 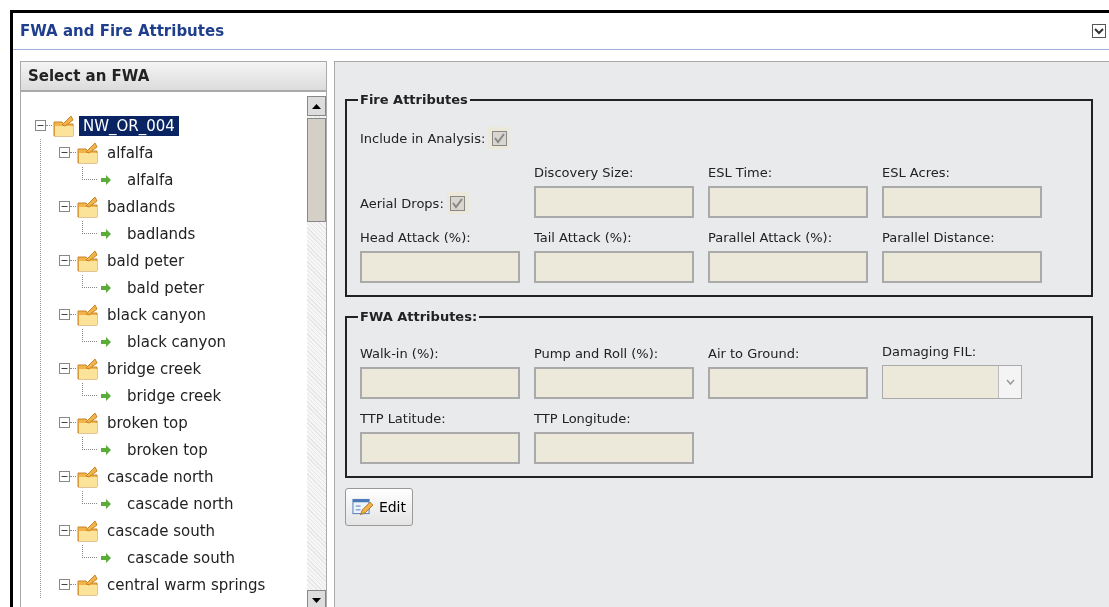 What do you see at coordinates (1099, 31) in the screenshot?
I see `collapse-button` at bounding box center [1099, 31].